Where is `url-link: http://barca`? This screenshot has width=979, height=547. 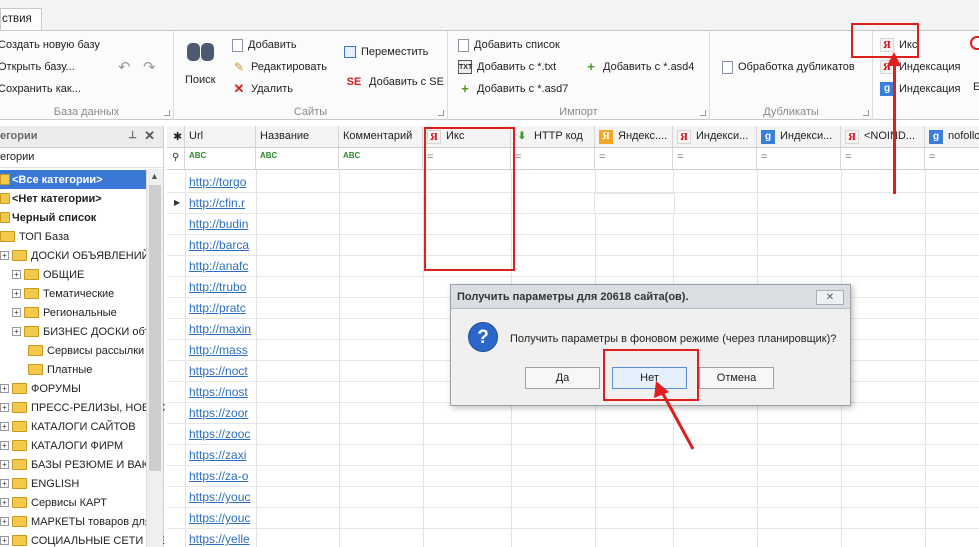 url-link: http://barca is located at coordinates (220, 245).